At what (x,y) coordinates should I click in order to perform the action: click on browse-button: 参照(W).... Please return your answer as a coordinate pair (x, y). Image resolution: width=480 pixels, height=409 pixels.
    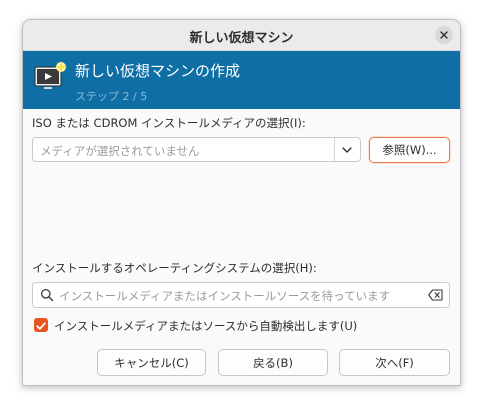
    Looking at the image, I should click on (409, 150).